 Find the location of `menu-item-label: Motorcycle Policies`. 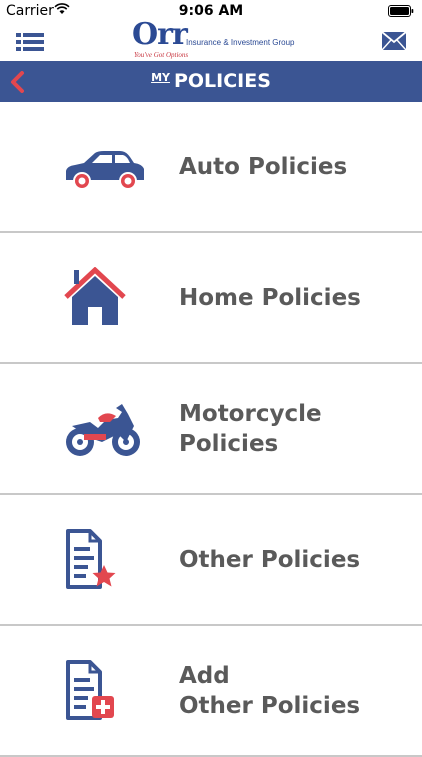

menu-item-label: Motorcycle Policies is located at coordinates (250, 428).